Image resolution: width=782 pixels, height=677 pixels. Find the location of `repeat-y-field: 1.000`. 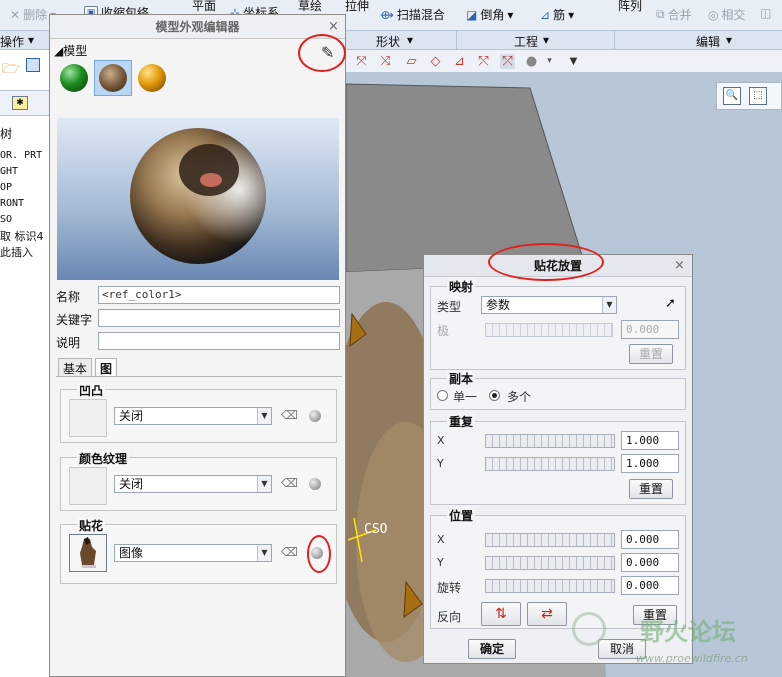

repeat-y-field: 1.000 is located at coordinates (650, 463).